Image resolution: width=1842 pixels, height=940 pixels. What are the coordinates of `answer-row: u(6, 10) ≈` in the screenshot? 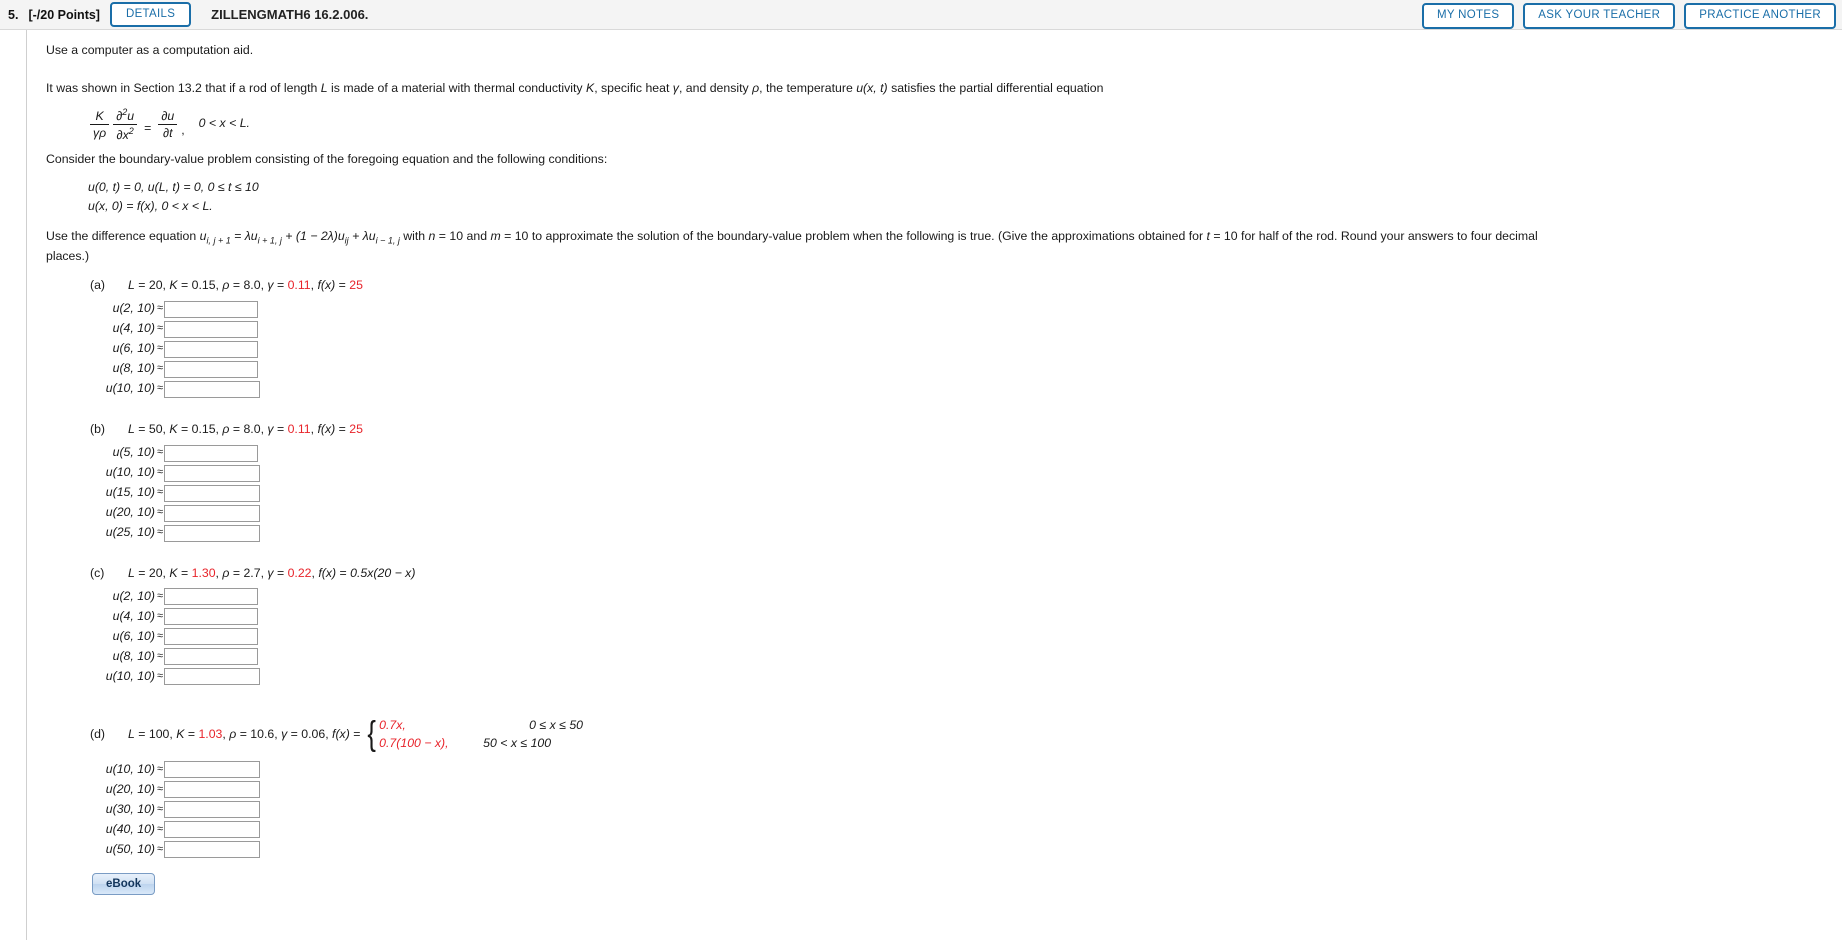 It's located at (966, 349).